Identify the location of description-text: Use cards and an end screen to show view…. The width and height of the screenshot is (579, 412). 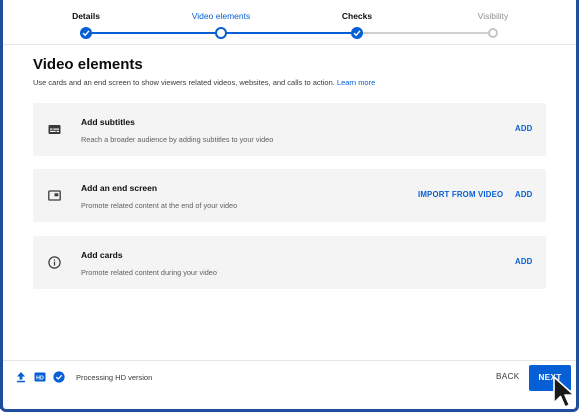
(184, 82).